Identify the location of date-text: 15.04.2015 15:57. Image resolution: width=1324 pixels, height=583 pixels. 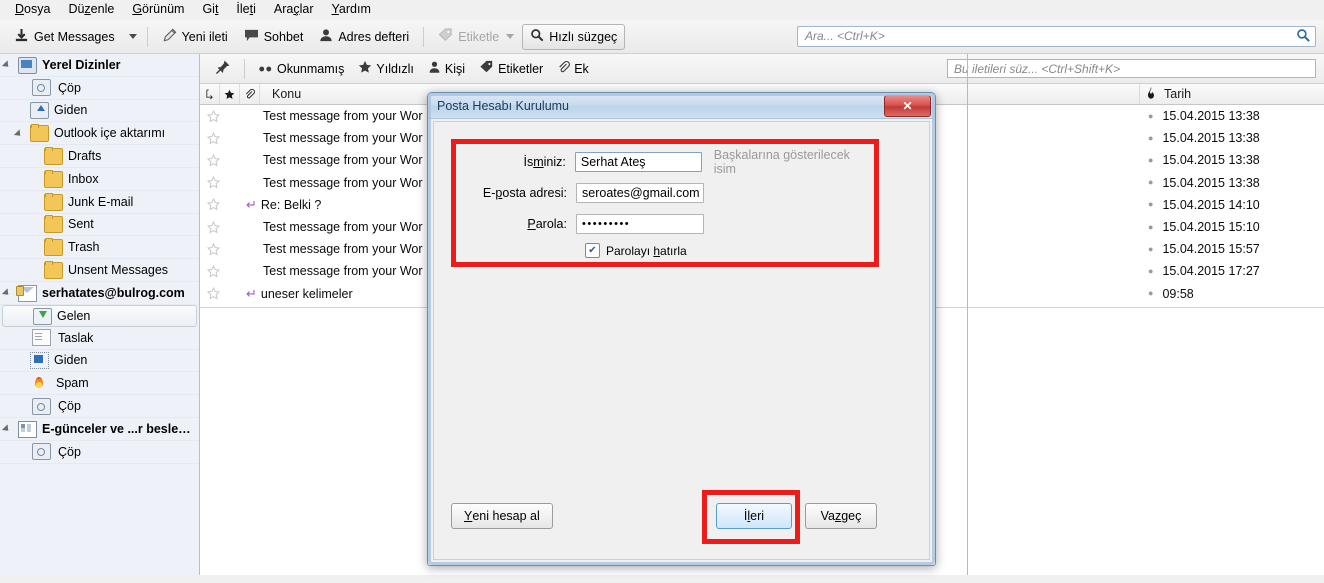
(1211, 249).